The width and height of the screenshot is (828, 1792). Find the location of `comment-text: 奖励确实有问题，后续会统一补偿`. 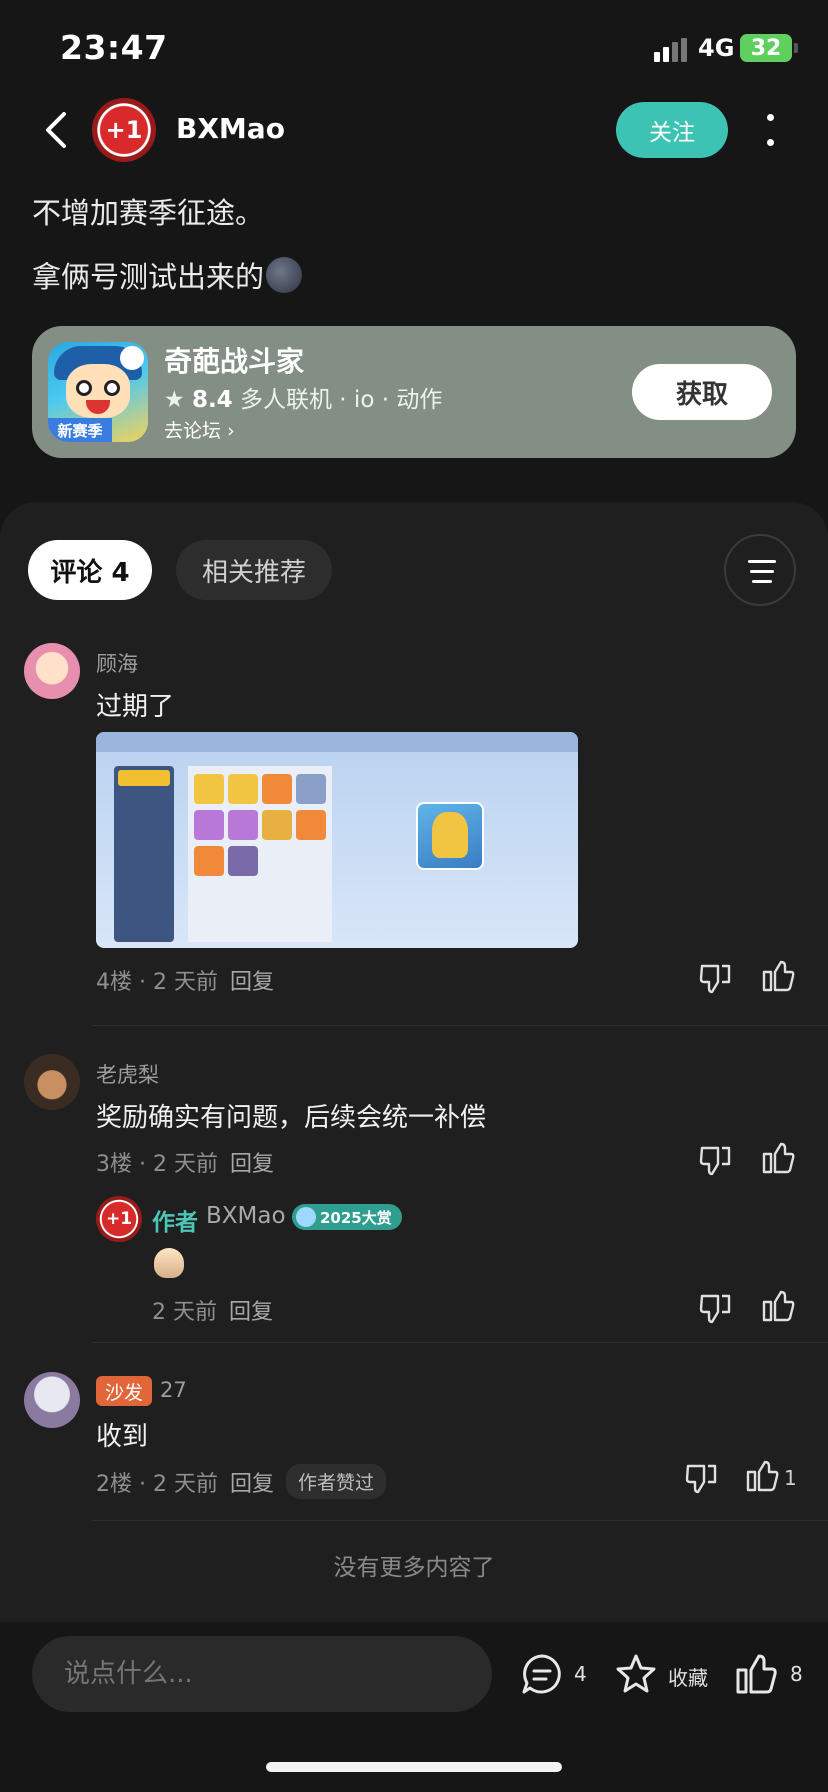

comment-text: 奖励确实有问题，后续会统一补偿 is located at coordinates (291, 1118).